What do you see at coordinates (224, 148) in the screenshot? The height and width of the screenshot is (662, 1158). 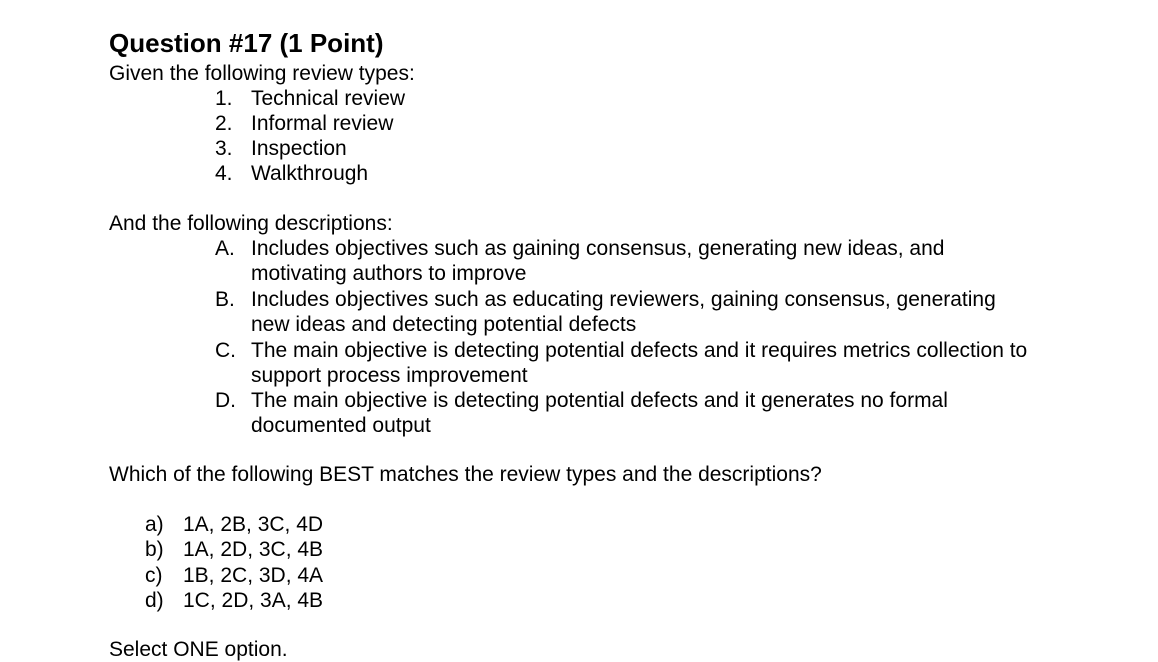 I see `review-type-number: 3.` at bounding box center [224, 148].